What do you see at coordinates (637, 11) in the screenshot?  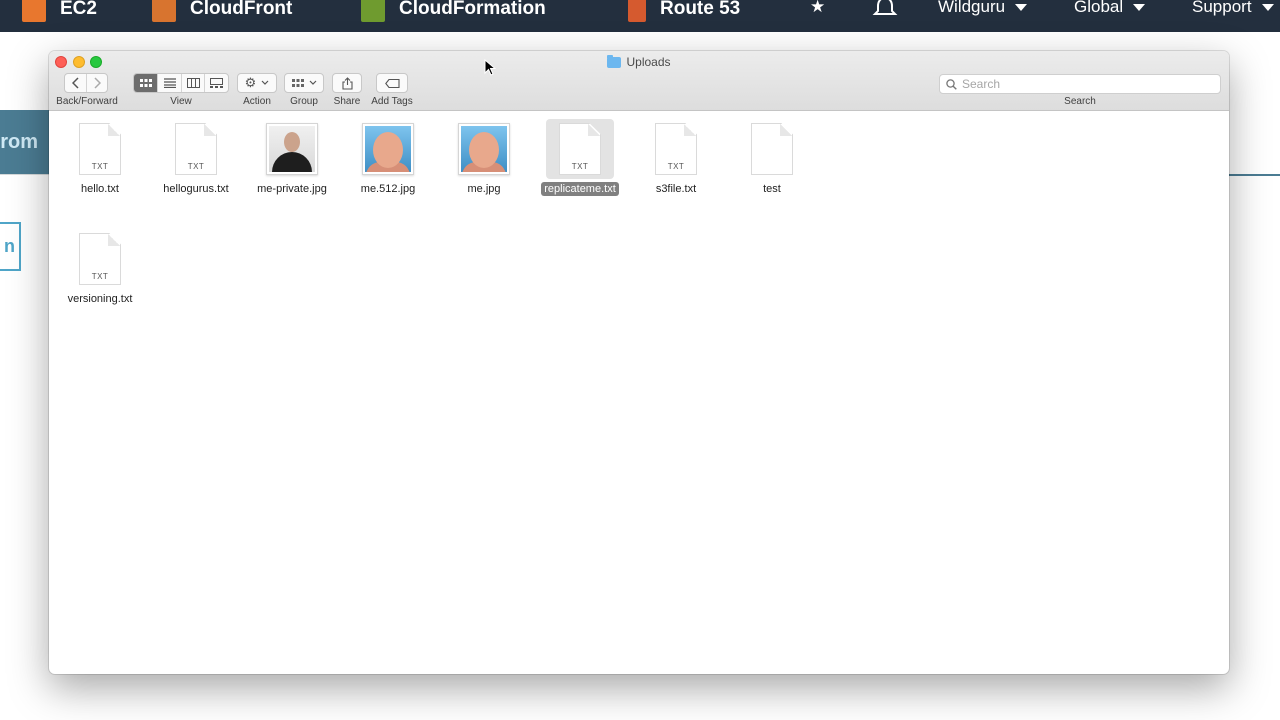 I see `route53-service-icon` at bounding box center [637, 11].